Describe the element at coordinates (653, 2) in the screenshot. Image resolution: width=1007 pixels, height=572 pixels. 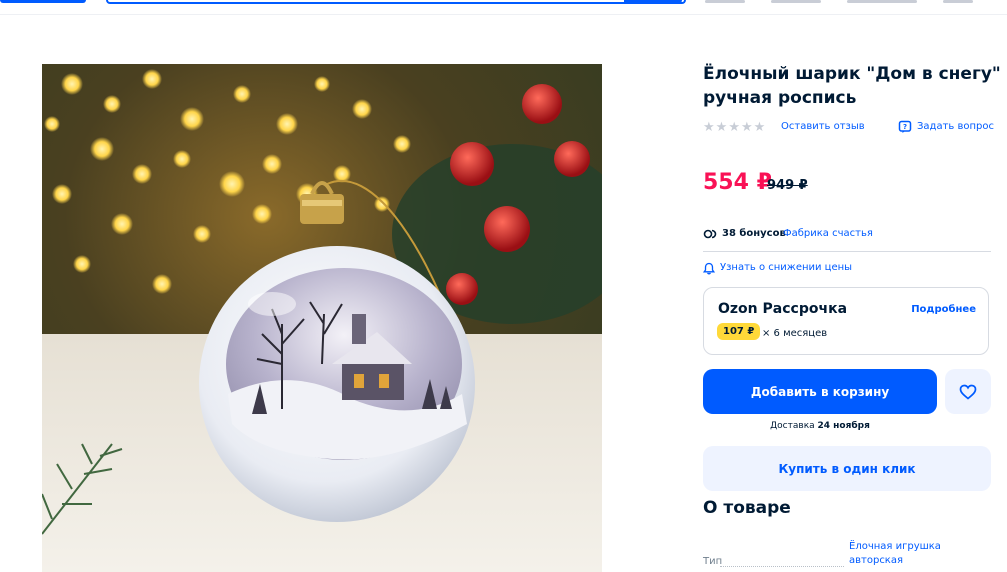
I see `search-button` at that location.